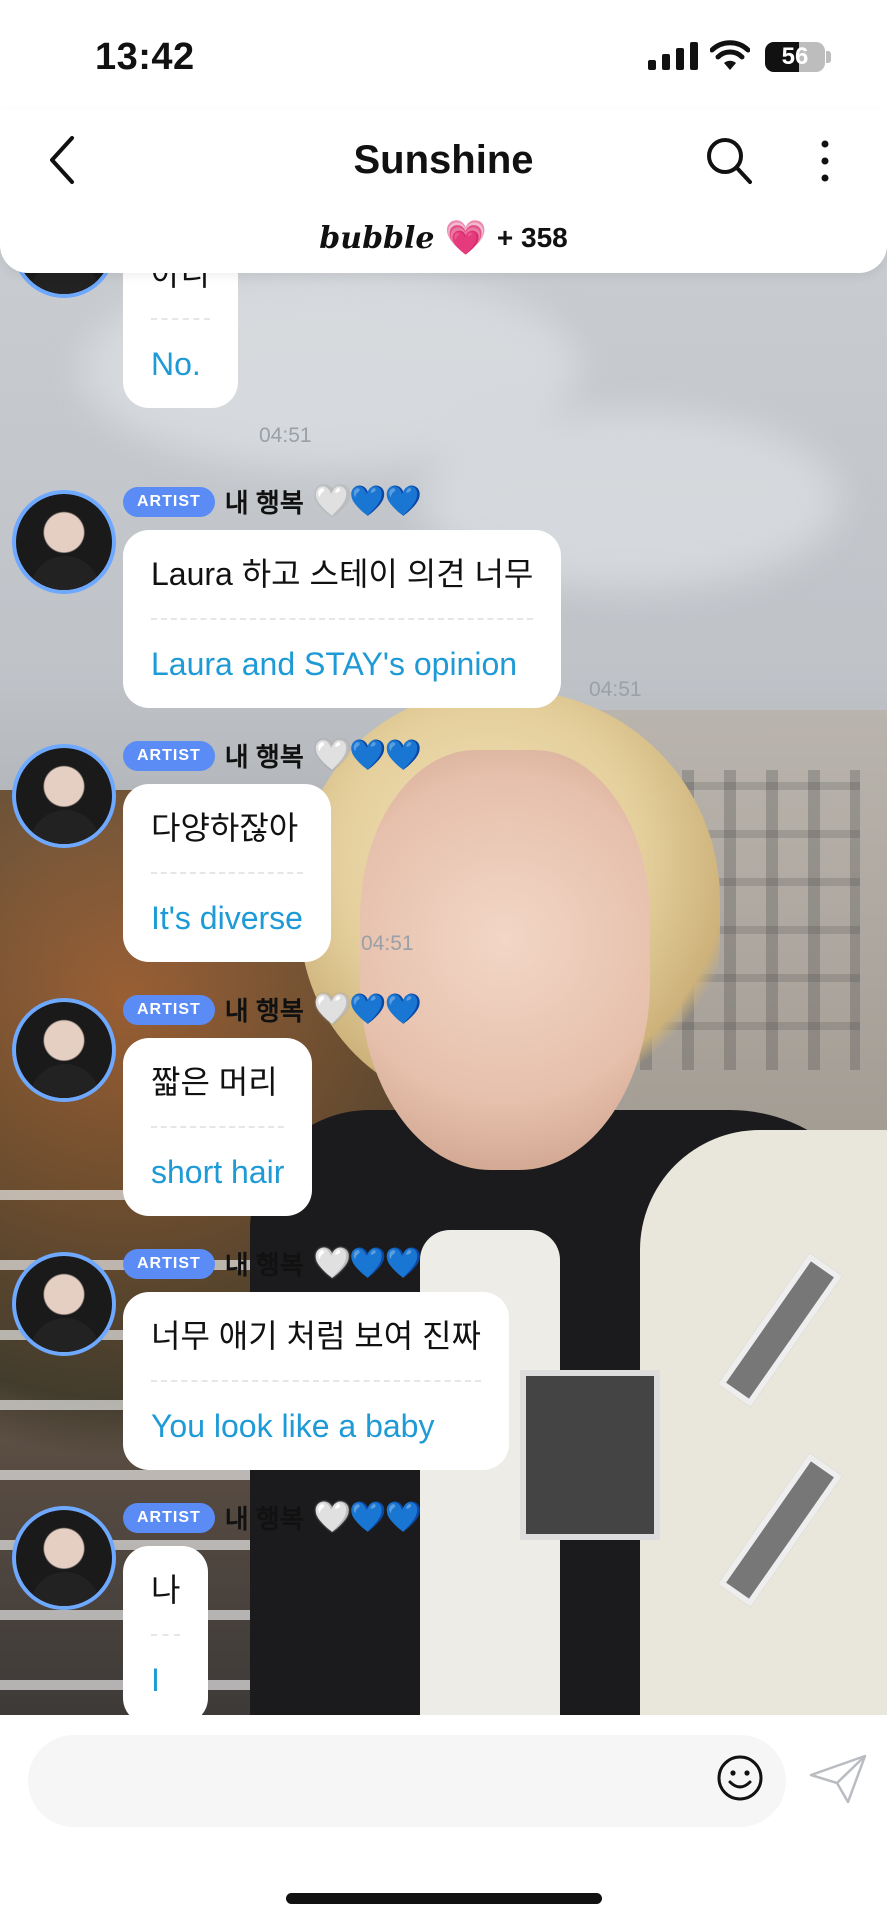 The image size is (887, 1920). Describe the element at coordinates (218, 1172) in the screenshot. I see `message-translation-text: short hair` at that location.